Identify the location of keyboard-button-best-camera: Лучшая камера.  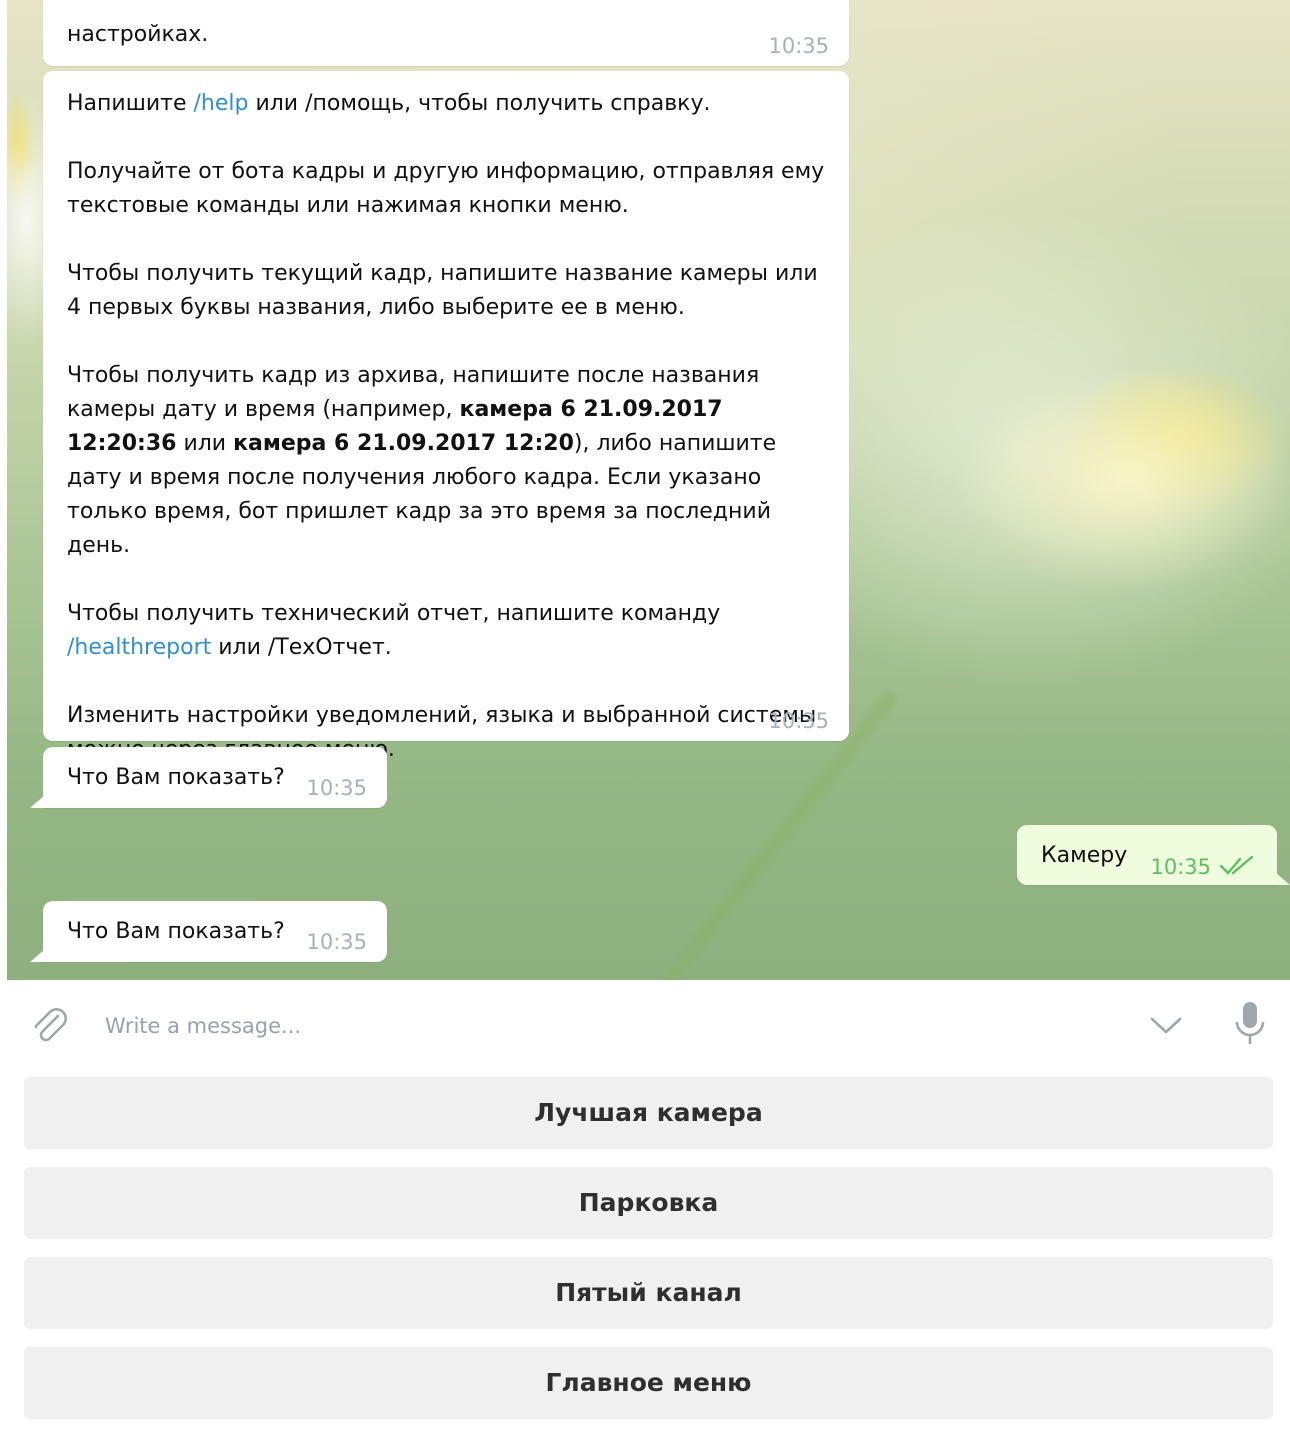
(648, 1113).